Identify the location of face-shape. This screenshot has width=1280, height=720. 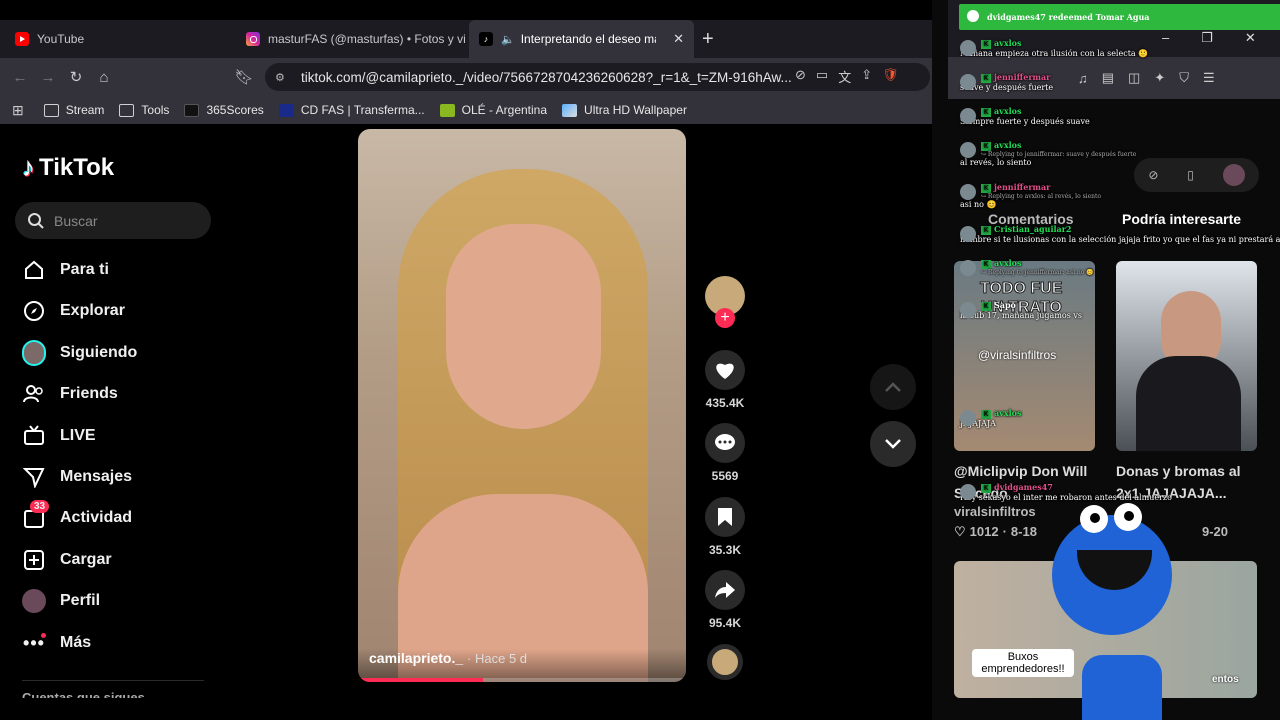
(523, 326).